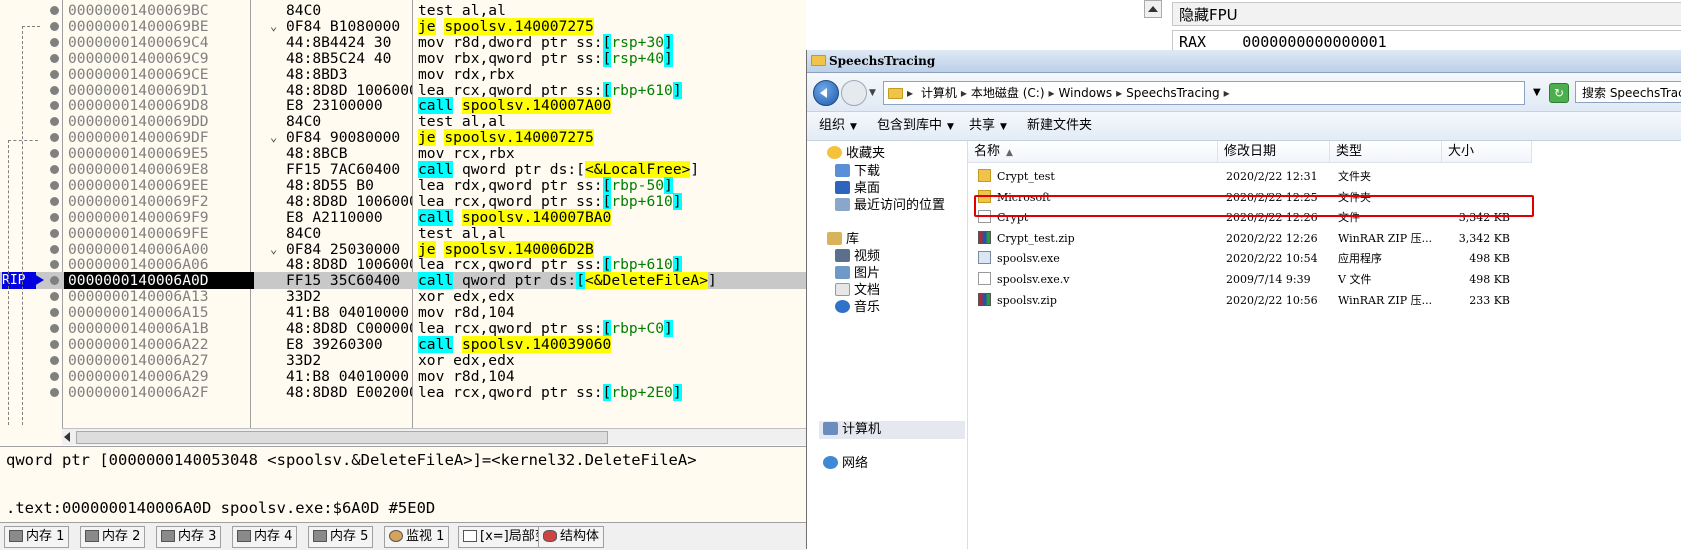 The width and height of the screenshot is (1681, 550). I want to click on bottom-tab: 内存 2, so click(113, 537).